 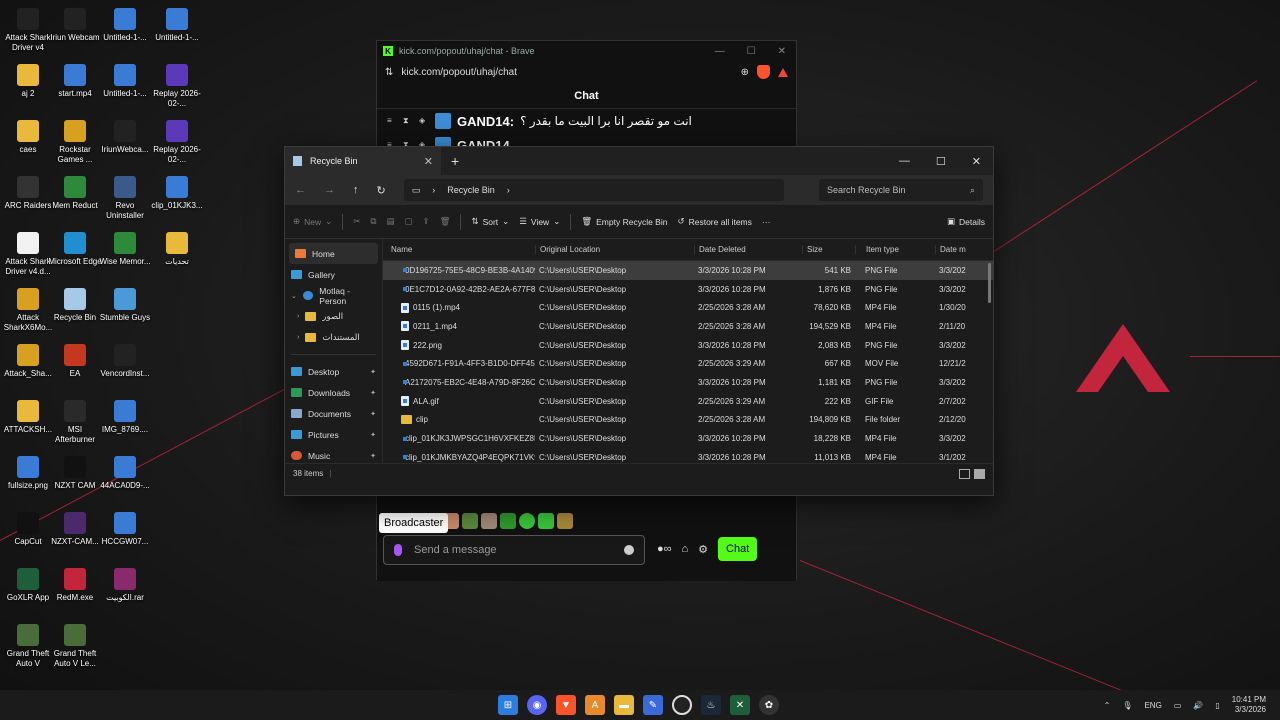 I want to click on back-arrow-icon: ←, so click(x=300, y=190).